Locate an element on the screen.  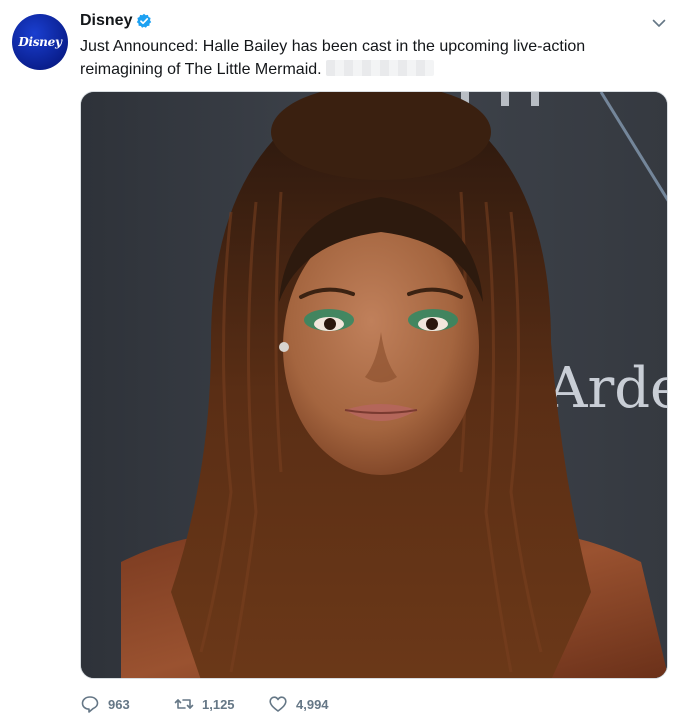
disney-logo: Disney is located at coordinates (40, 42).